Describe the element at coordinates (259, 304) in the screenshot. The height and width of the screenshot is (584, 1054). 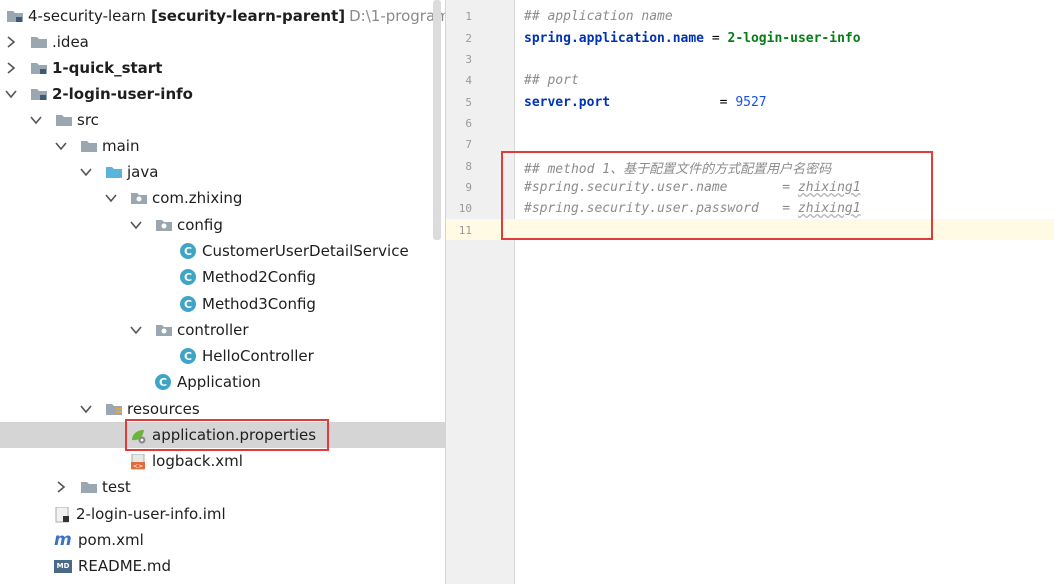
I see `tree-item-label: Method3Config` at that location.